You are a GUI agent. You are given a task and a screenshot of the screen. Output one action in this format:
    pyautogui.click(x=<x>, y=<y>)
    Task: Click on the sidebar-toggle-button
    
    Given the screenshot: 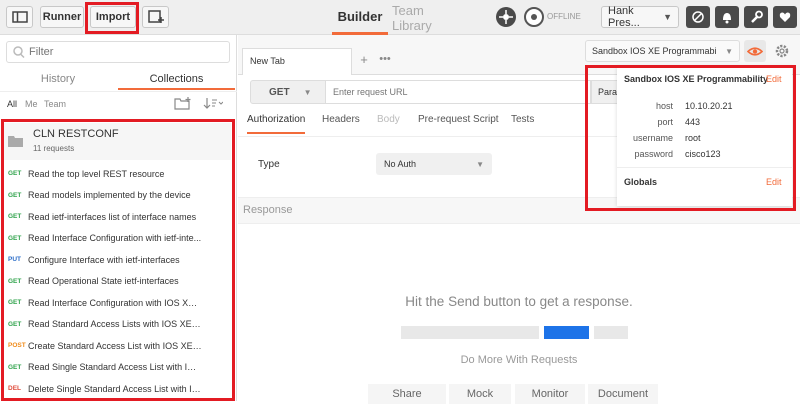 What is the action you would take?
    pyautogui.click(x=19, y=17)
    